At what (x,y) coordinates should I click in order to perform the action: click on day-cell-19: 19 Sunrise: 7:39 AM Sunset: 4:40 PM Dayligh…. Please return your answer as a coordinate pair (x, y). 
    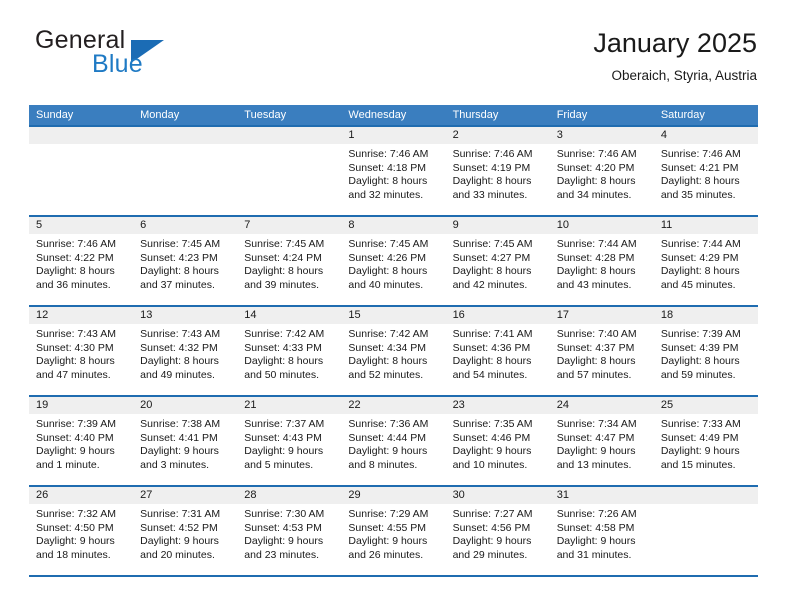
    Looking at the image, I should click on (81, 441).